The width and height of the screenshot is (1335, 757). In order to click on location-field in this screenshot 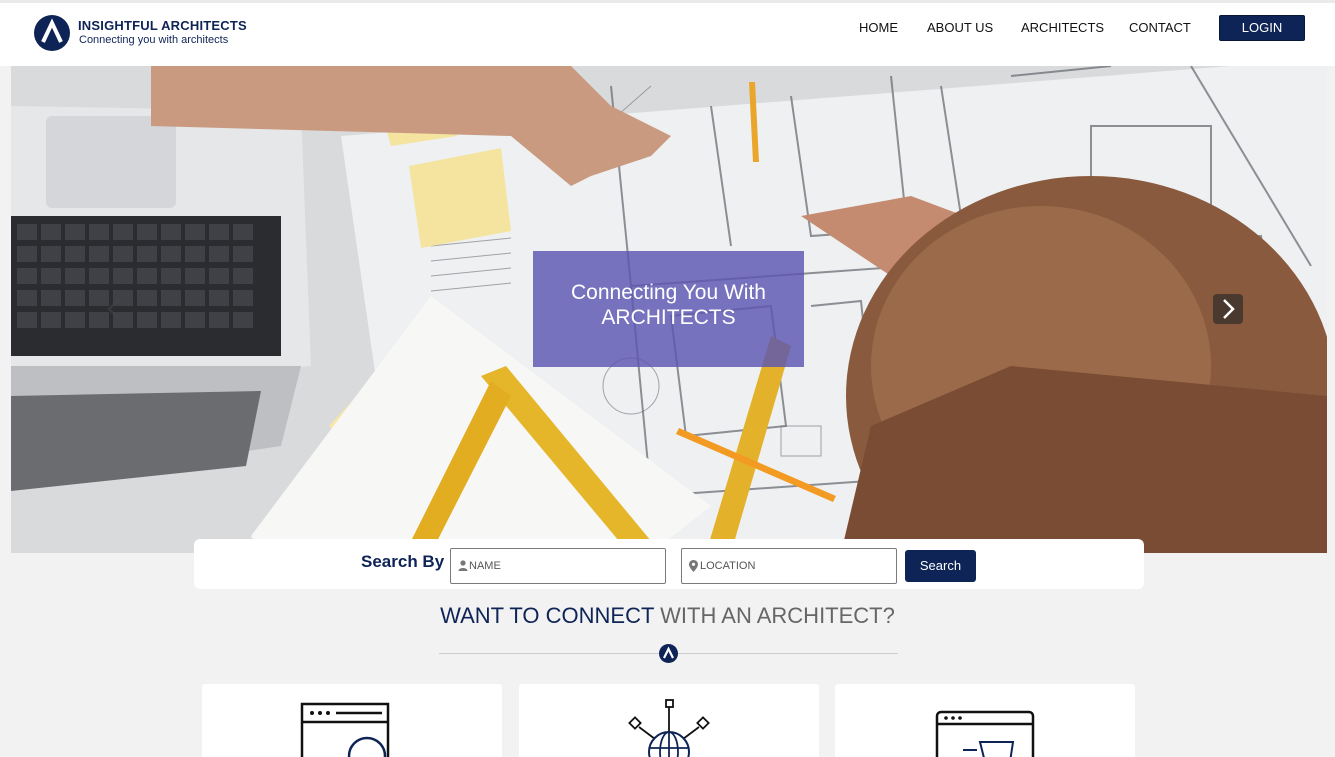, I will do `click(789, 566)`.